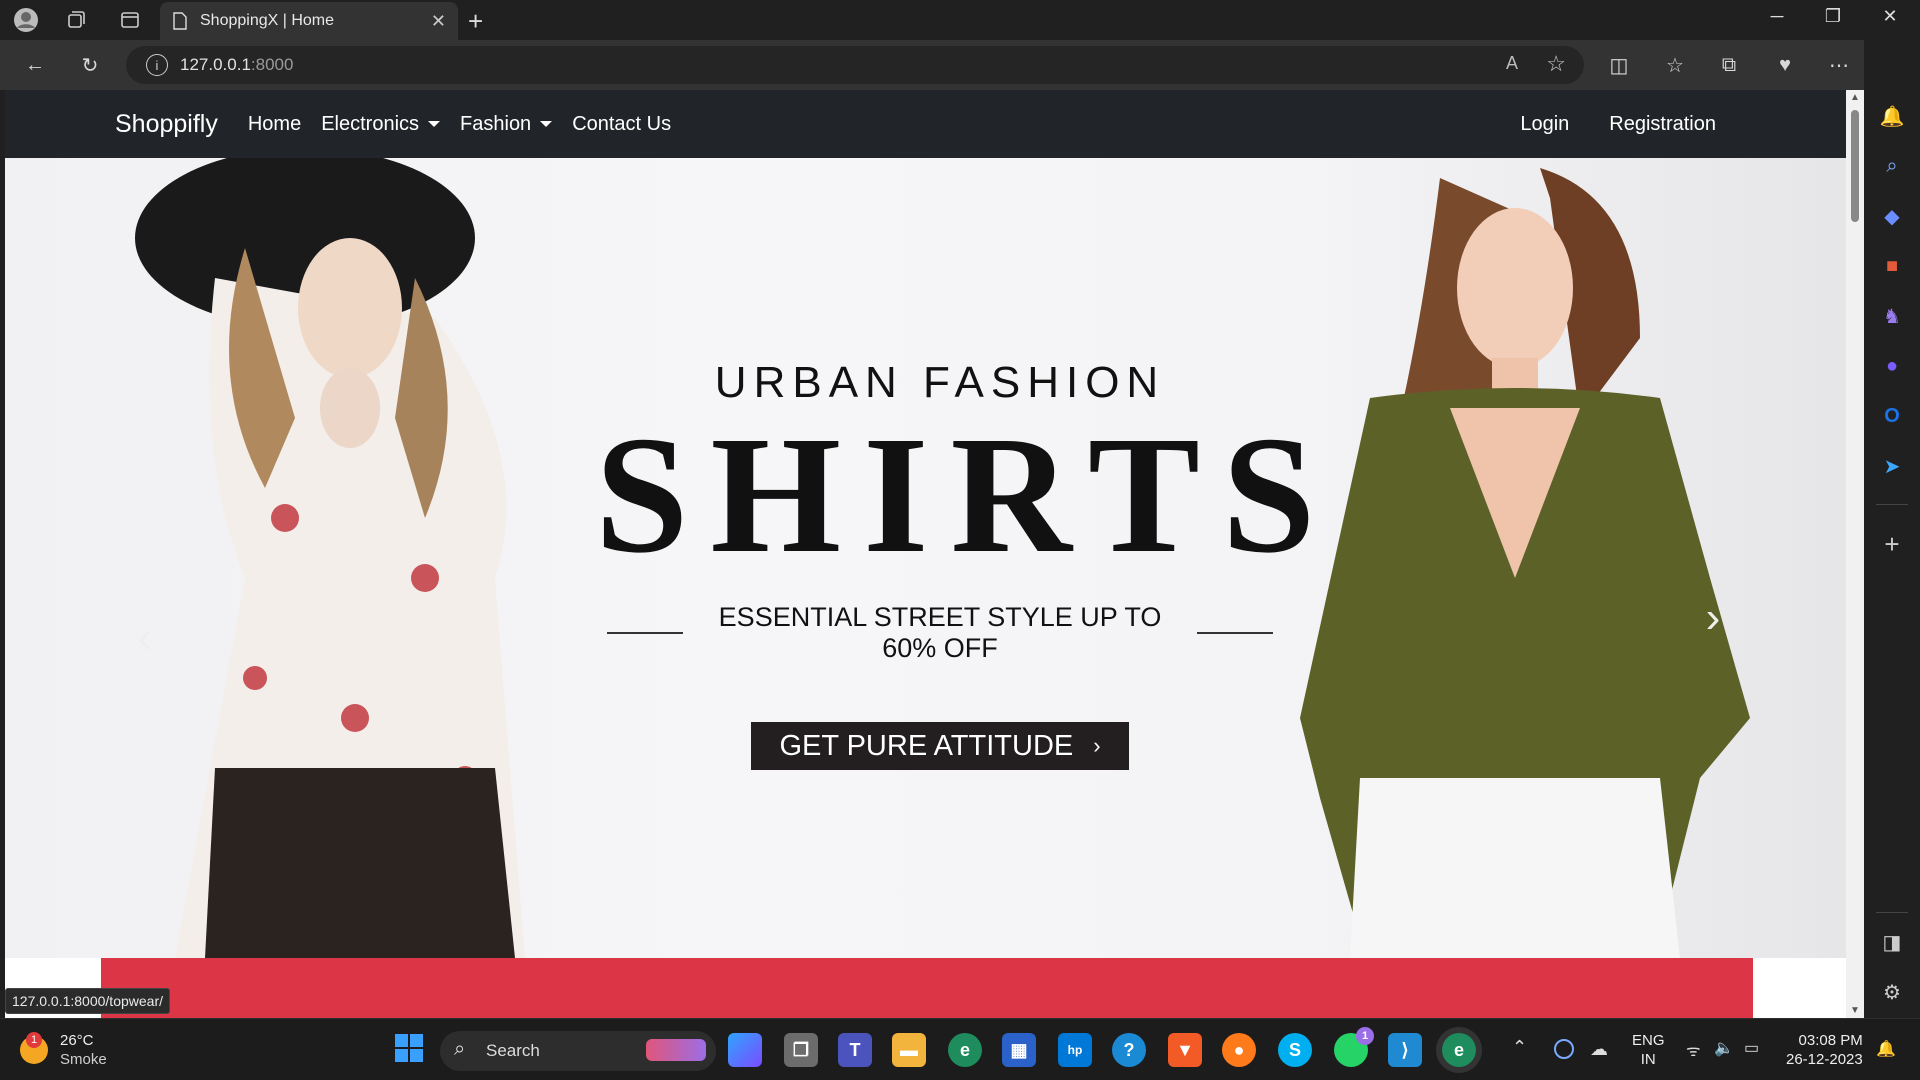 The width and height of the screenshot is (1920, 1080). What do you see at coordinates (745, 1050) in the screenshot?
I see `copilot-taskbar-icon` at bounding box center [745, 1050].